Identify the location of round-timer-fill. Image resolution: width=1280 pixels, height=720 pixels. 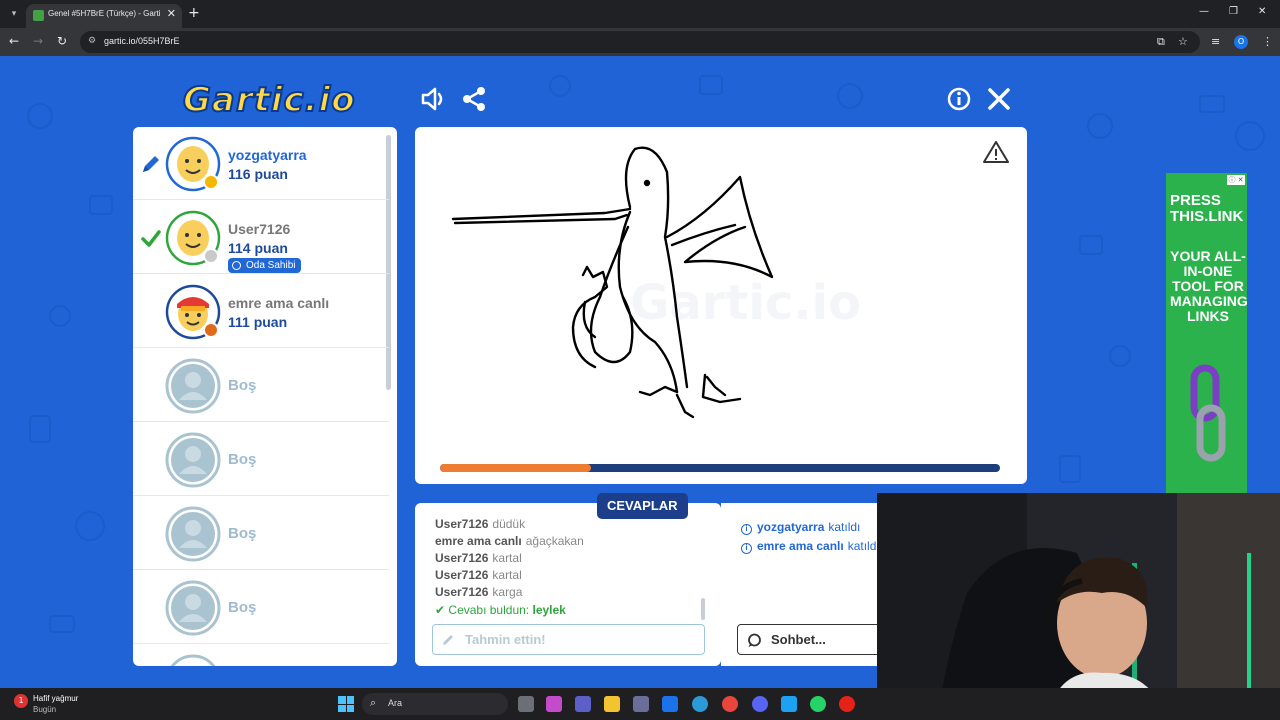
(516, 468).